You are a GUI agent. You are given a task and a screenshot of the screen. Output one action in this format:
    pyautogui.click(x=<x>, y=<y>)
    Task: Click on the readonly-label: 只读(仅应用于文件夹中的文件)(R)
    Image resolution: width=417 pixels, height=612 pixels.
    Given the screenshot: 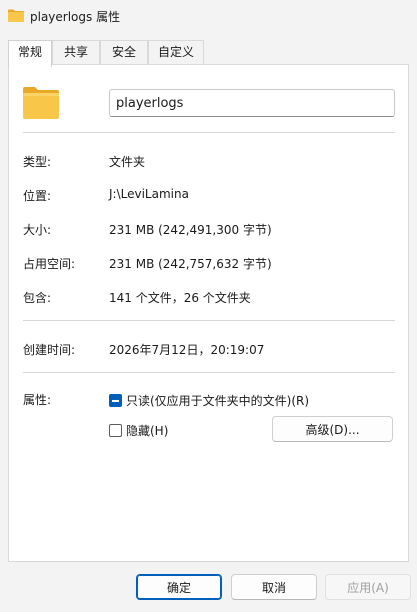 What is the action you would take?
    pyautogui.click(x=218, y=400)
    